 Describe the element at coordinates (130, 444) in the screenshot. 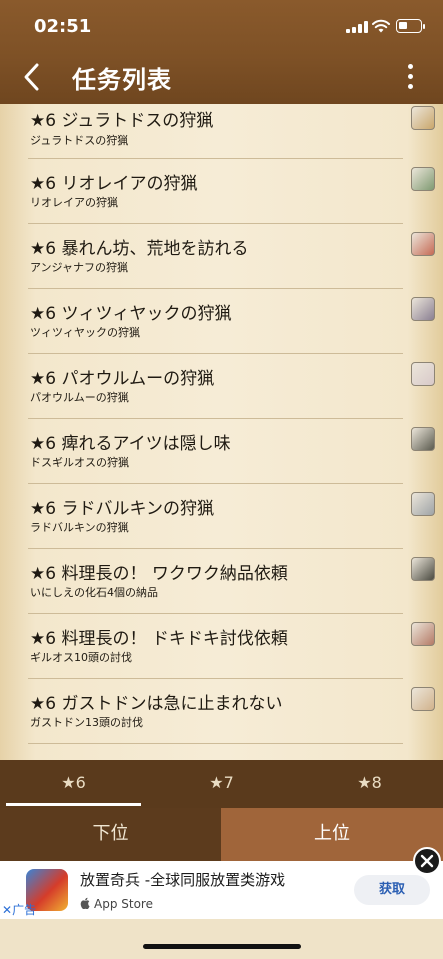

I see `quest-name: ★6 痺れるアイツは隠し味` at that location.